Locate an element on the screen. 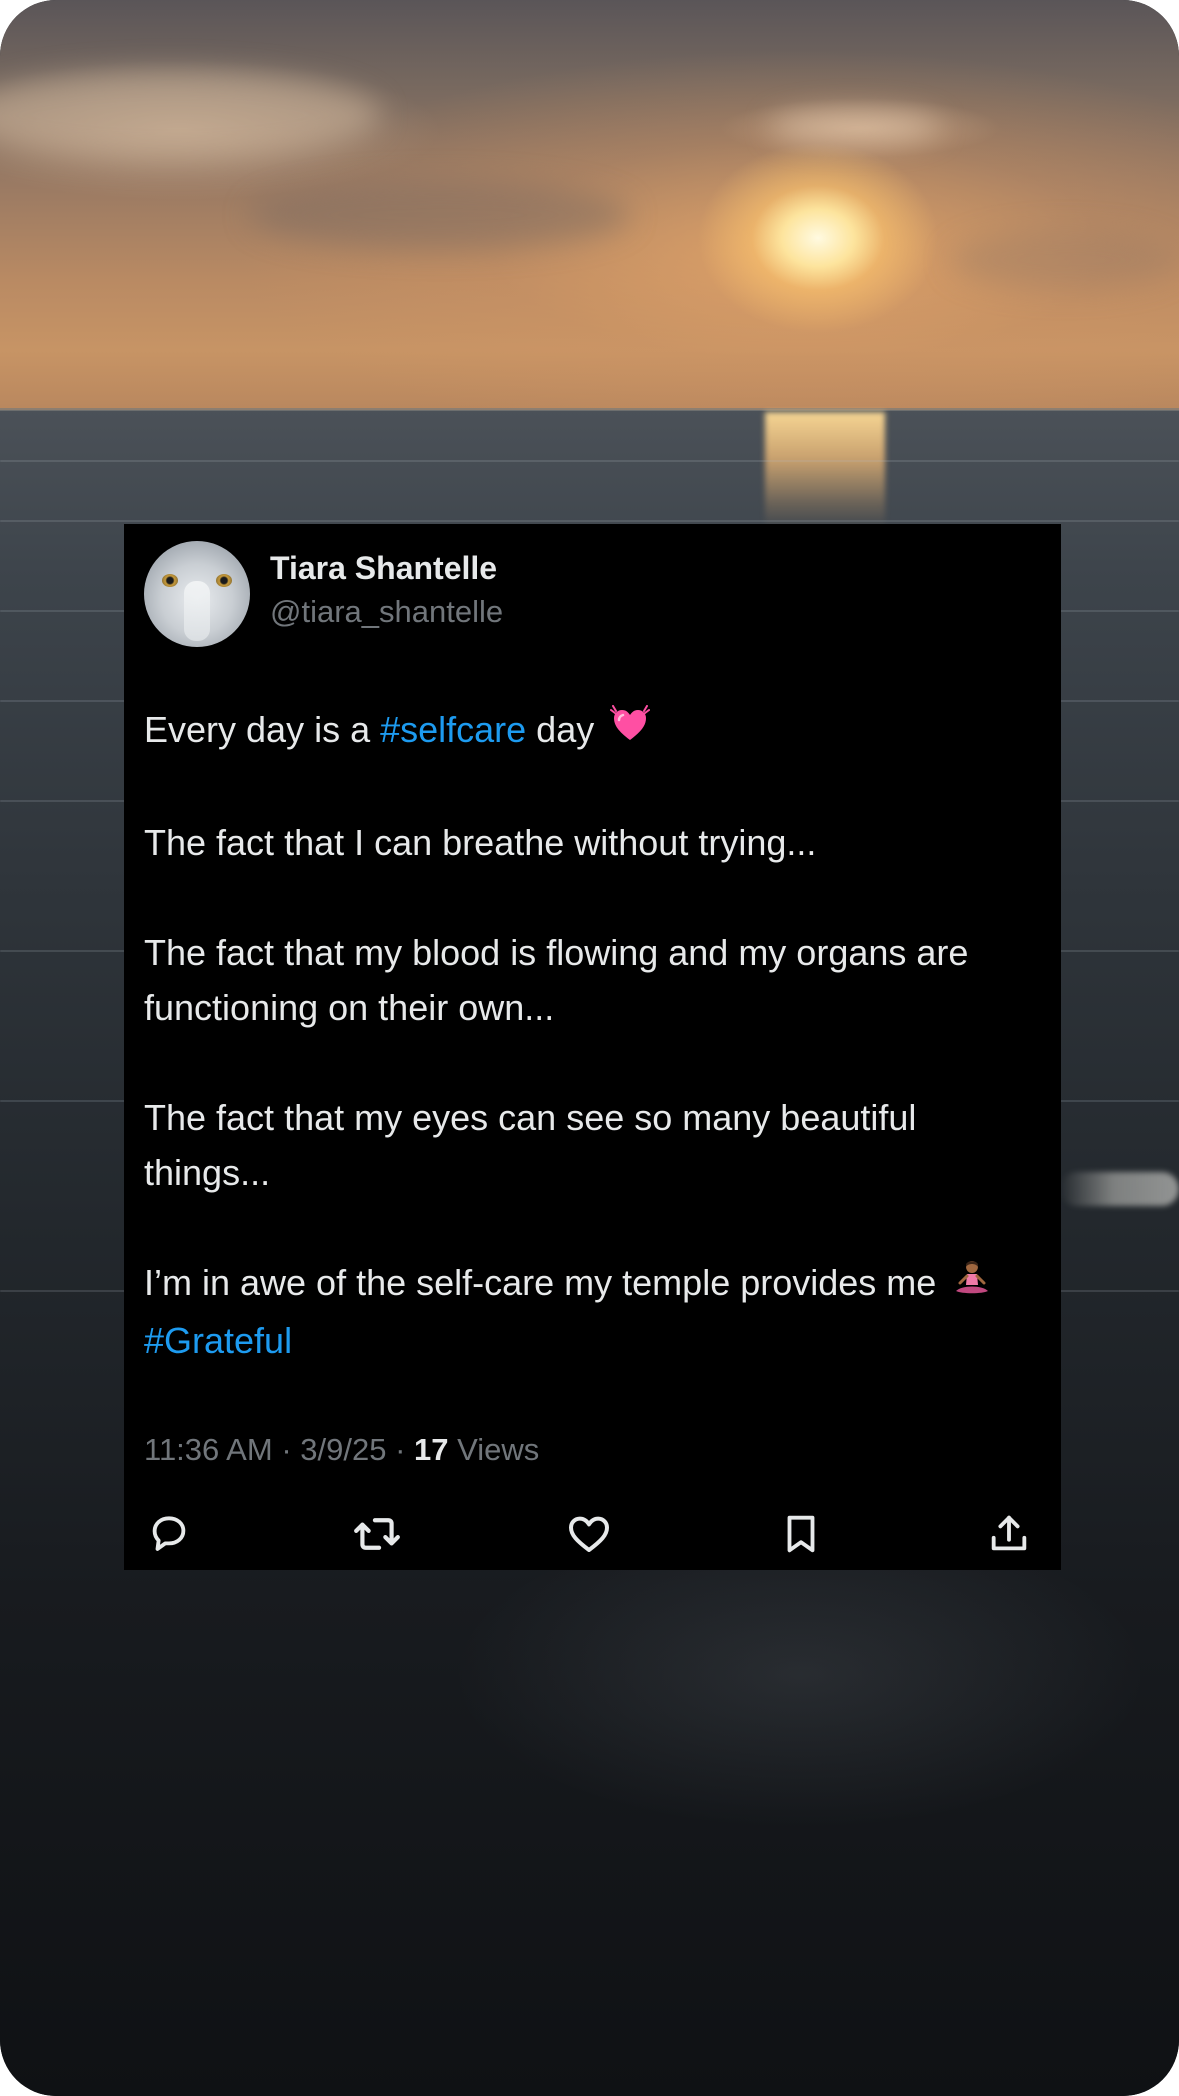 The height and width of the screenshot is (2096, 1179). repost-button is located at coordinates (377, 1534).